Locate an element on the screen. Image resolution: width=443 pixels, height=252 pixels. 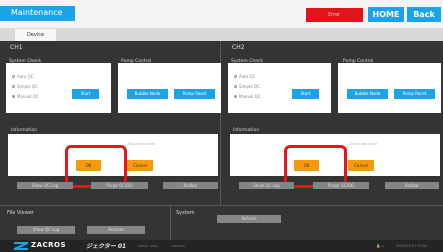
refresh-button: Refresh is located at coordinates (249, 219).